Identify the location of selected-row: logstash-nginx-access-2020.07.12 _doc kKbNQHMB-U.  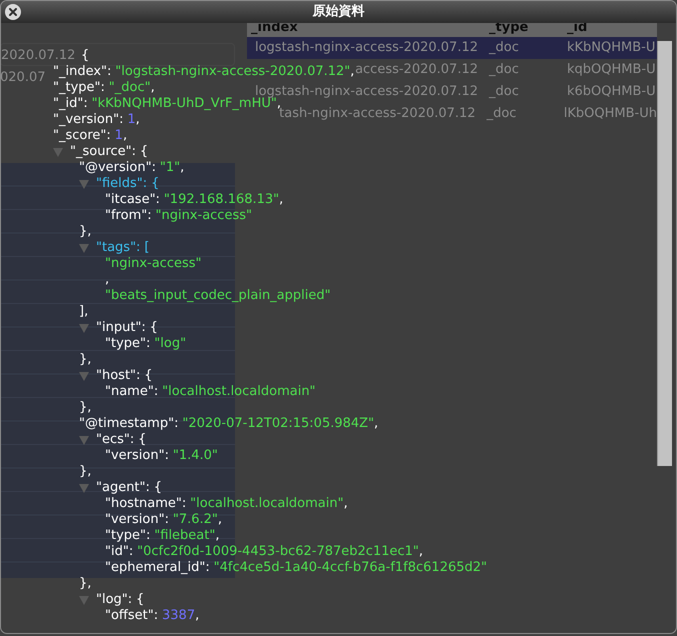
(452, 48).